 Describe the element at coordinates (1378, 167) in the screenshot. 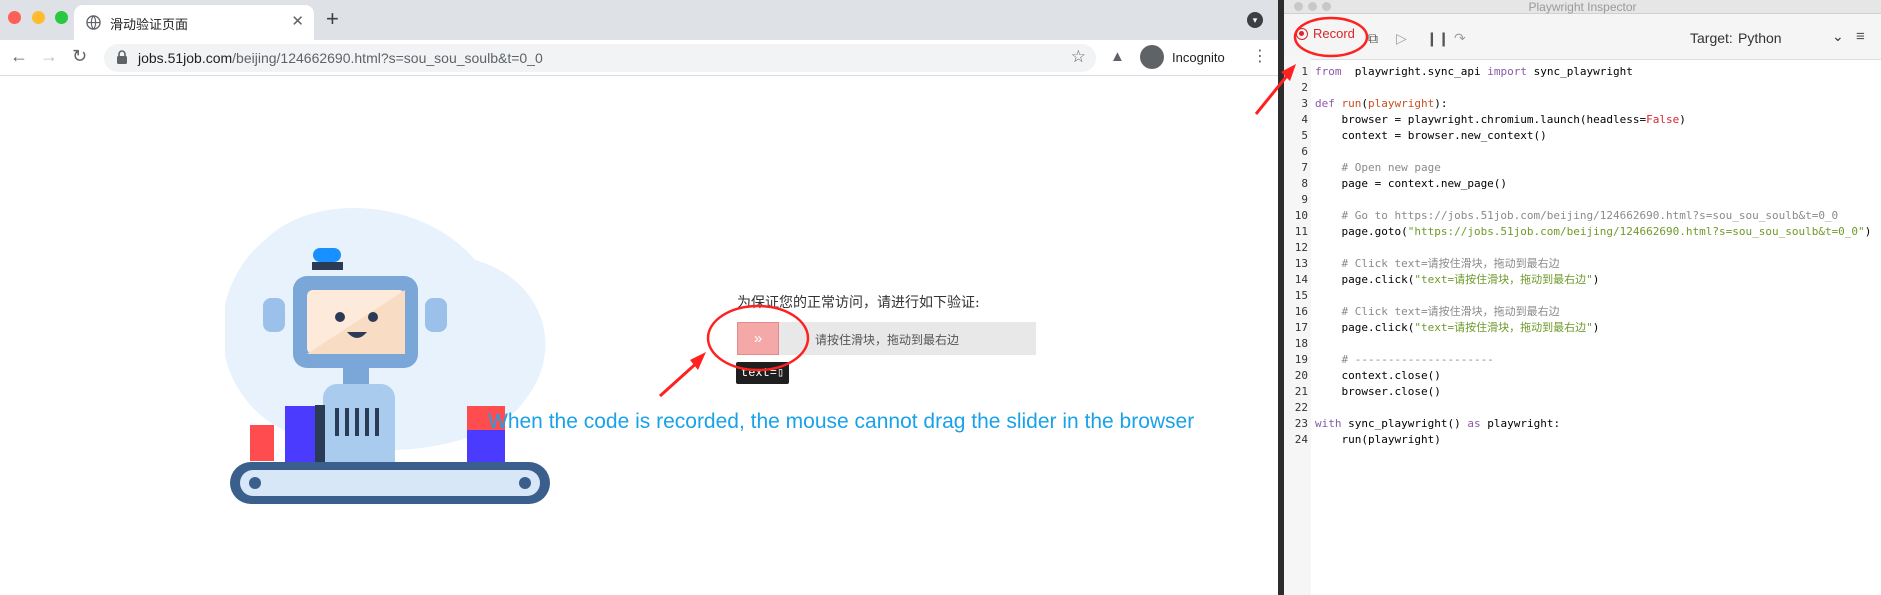

I see `code-text: # Open new page` at that location.